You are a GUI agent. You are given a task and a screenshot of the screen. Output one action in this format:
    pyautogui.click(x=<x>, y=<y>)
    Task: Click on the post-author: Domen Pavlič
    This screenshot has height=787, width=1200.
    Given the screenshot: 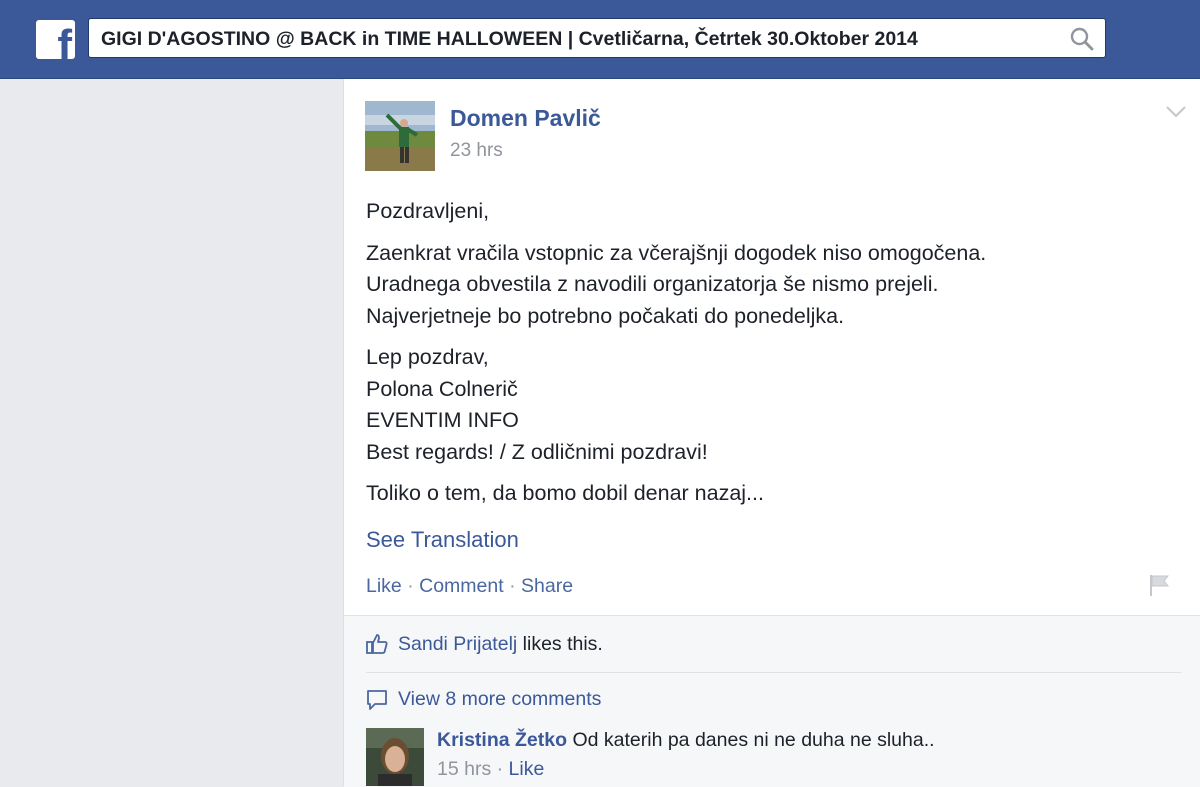 What is the action you would take?
    pyautogui.click(x=525, y=118)
    